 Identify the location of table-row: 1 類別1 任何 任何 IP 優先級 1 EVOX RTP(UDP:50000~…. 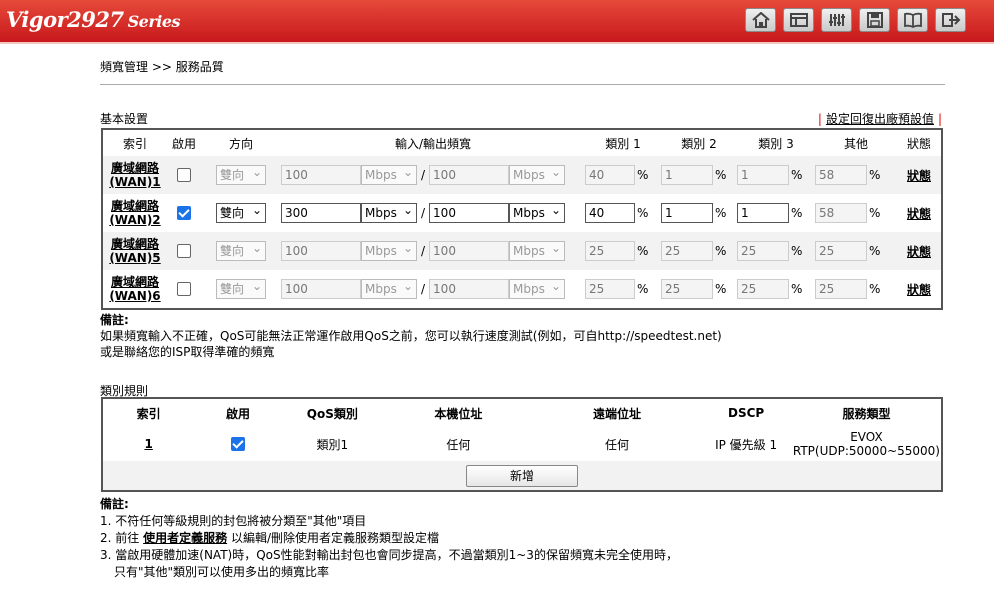
(522, 444).